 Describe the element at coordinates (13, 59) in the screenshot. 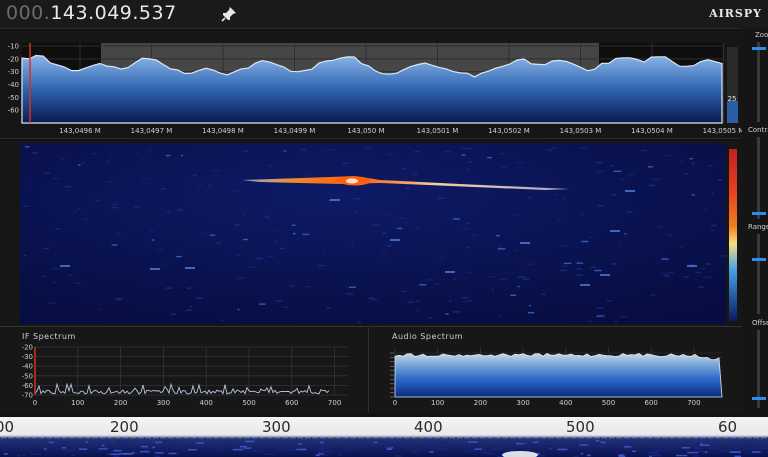

I see `spectrum-y-tick: -20` at that location.